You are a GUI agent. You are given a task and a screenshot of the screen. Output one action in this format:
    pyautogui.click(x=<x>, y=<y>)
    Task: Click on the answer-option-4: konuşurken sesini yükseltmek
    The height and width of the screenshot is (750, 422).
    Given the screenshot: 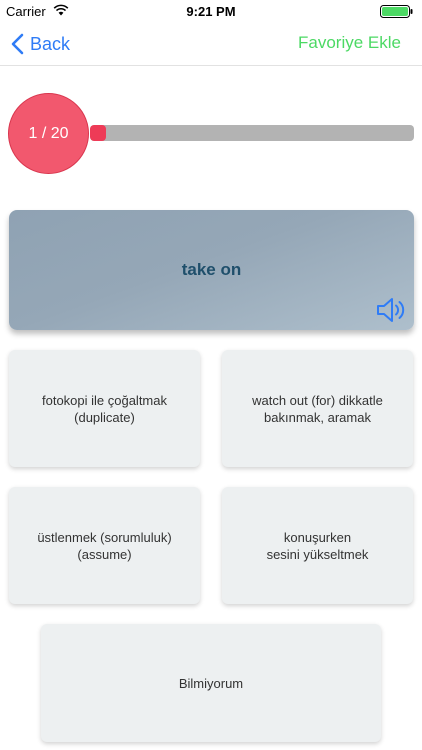 What is the action you would take?
    pyautogui.click(x=317, y=545)
    